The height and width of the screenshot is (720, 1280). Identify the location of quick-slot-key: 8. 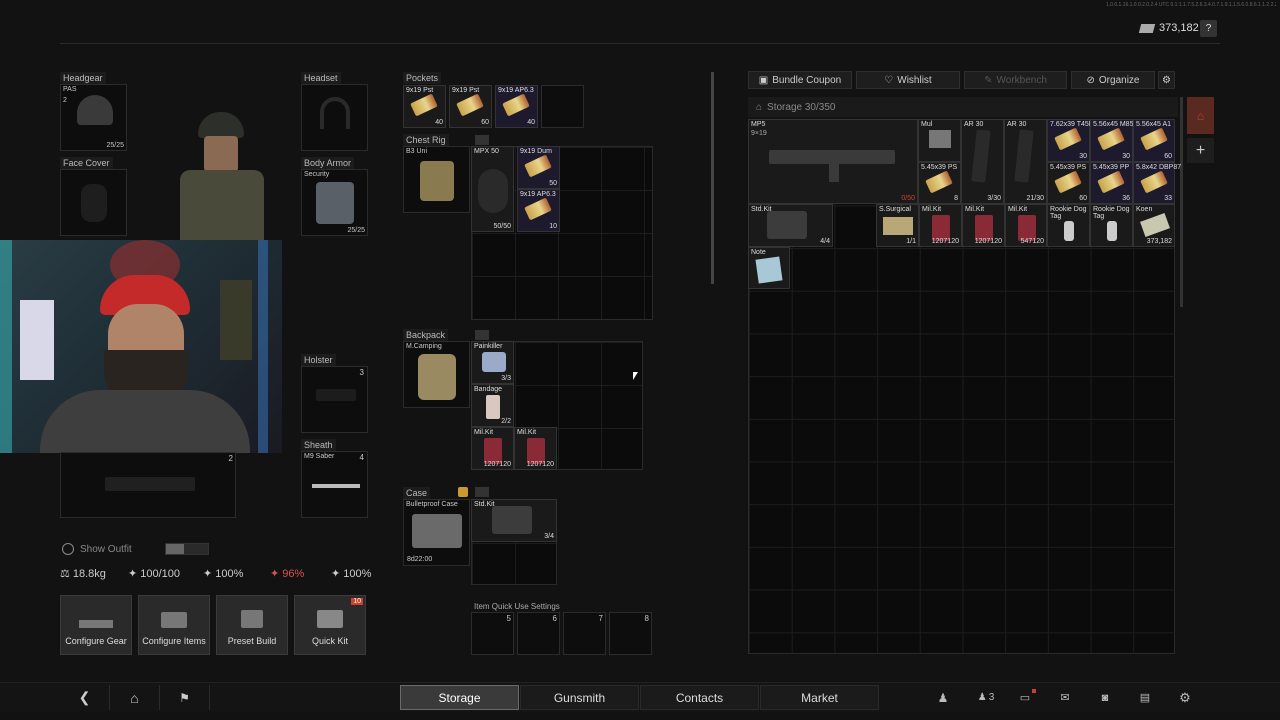
(646, 618).